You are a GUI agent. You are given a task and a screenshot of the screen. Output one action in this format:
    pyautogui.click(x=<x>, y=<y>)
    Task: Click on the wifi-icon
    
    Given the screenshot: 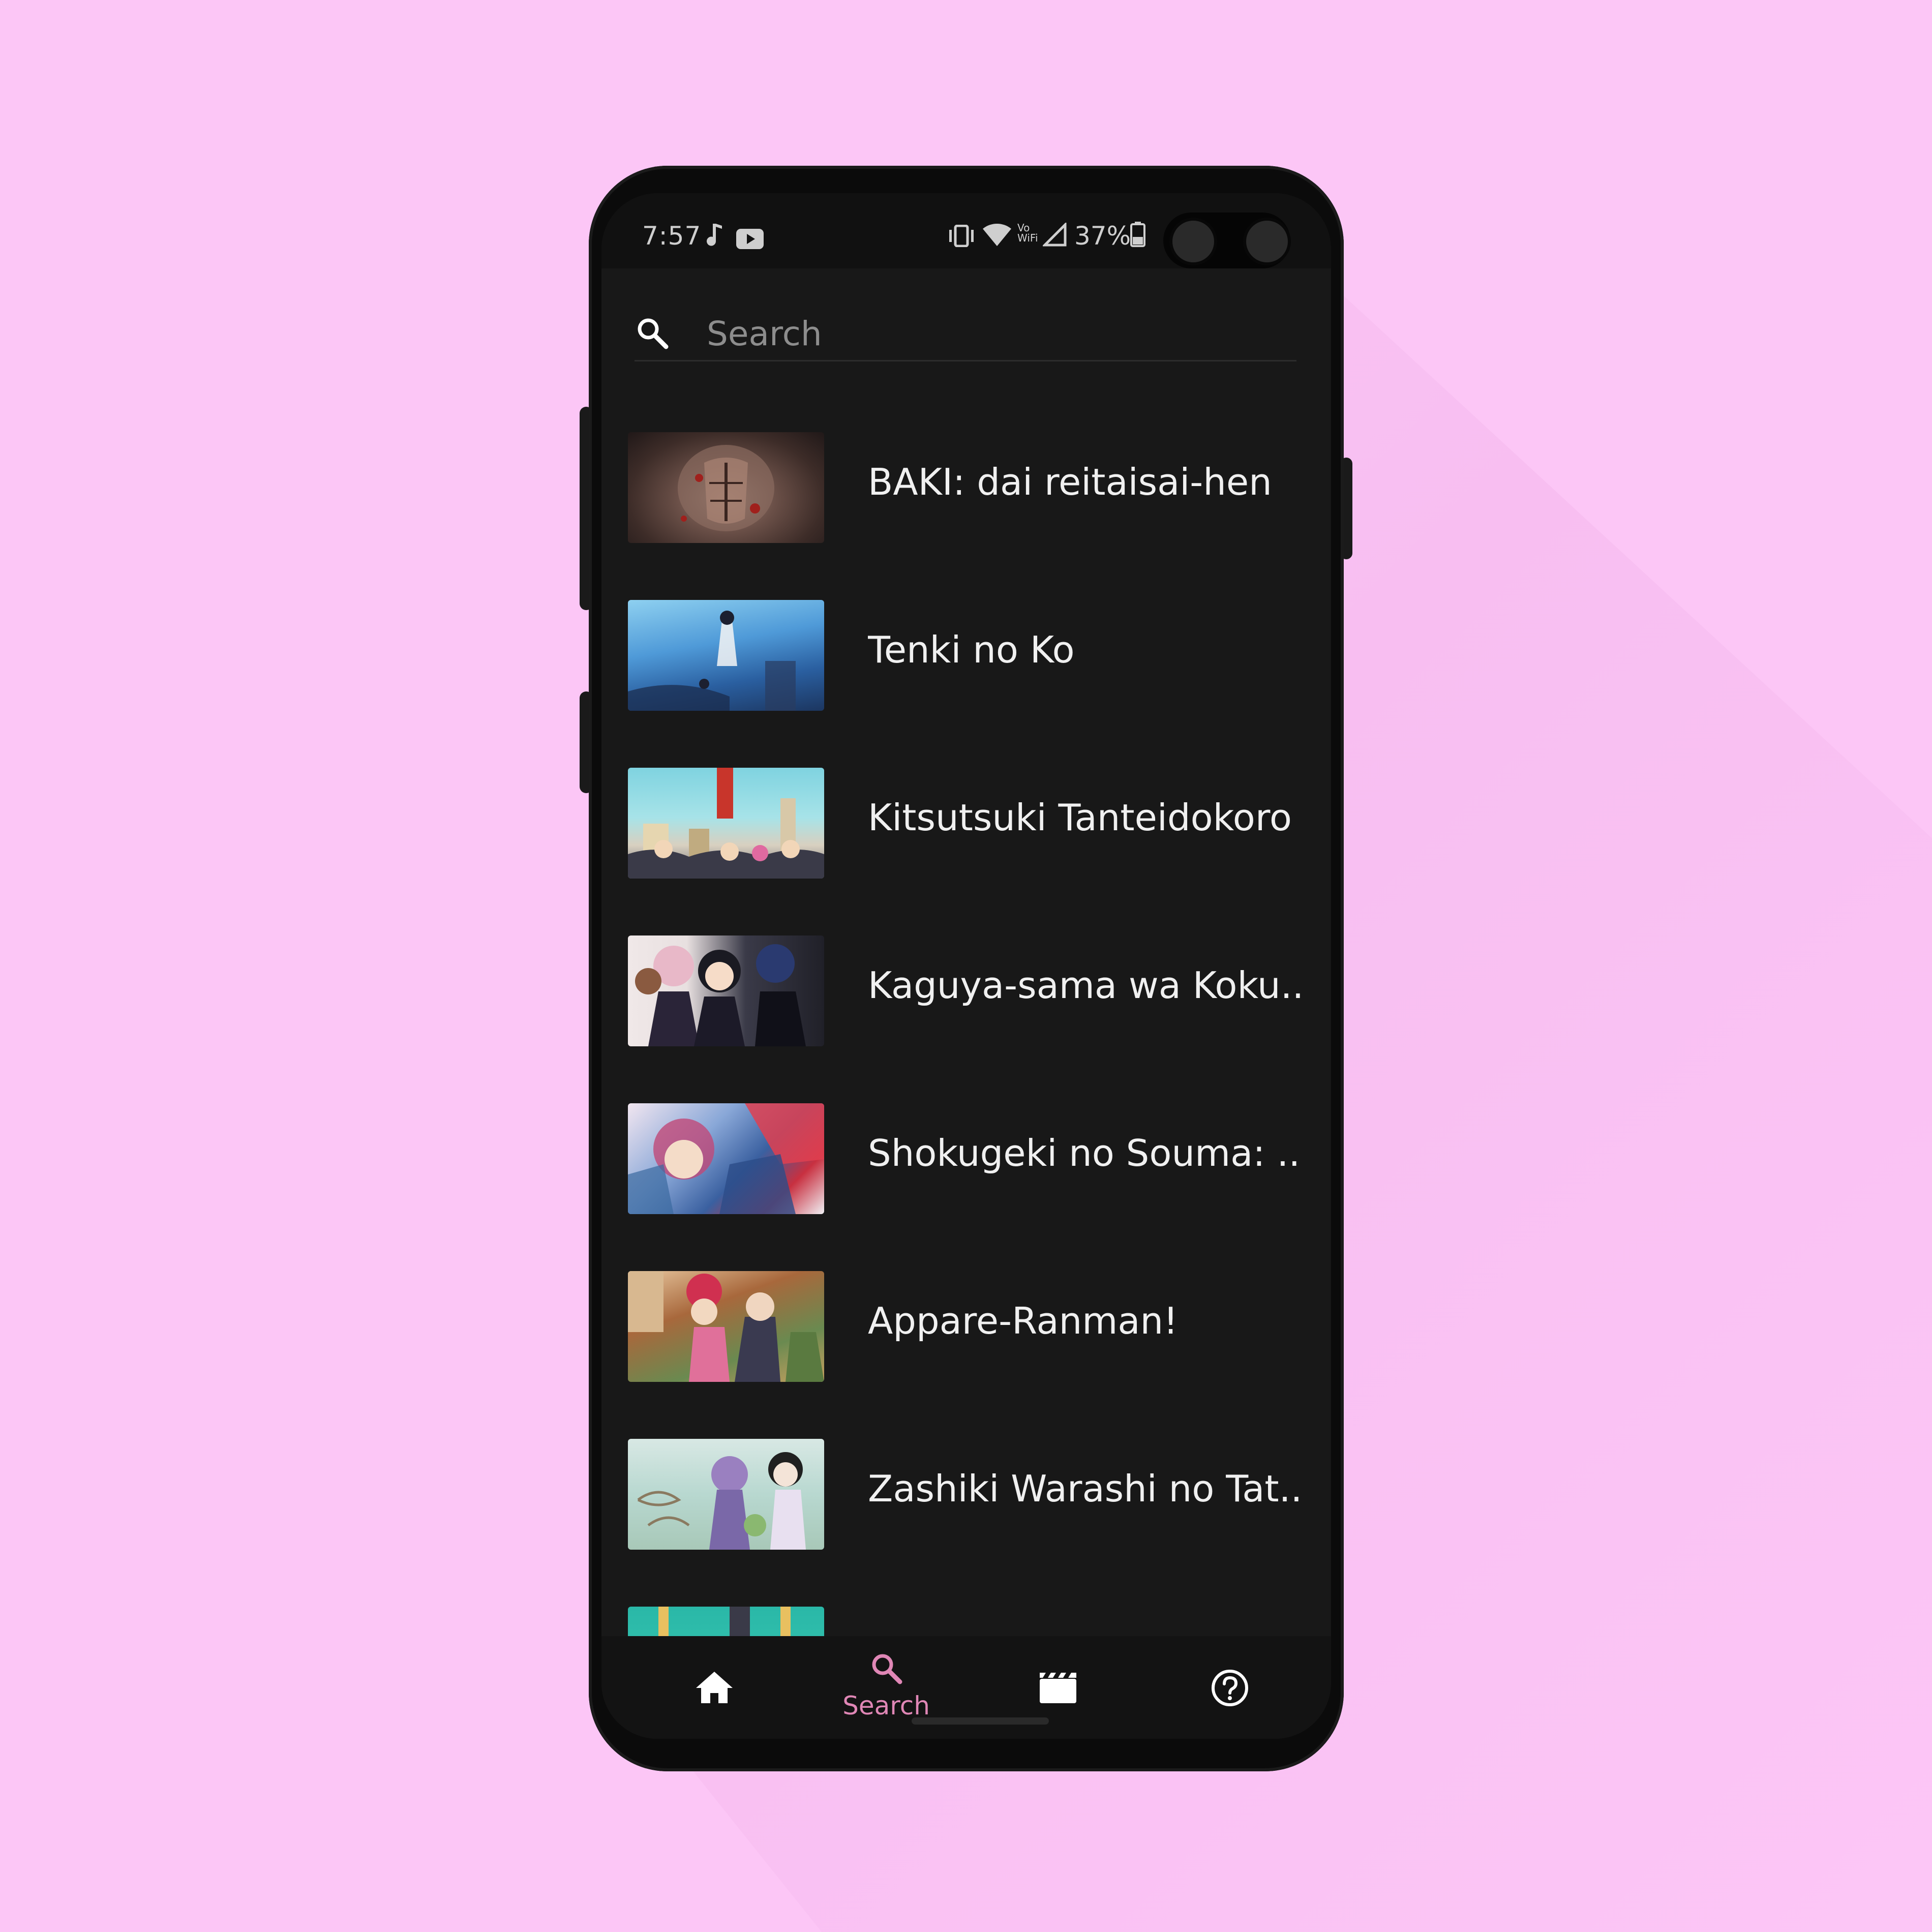 What is the action you would take?
    pyautogui.click(x=997, y=238)
    